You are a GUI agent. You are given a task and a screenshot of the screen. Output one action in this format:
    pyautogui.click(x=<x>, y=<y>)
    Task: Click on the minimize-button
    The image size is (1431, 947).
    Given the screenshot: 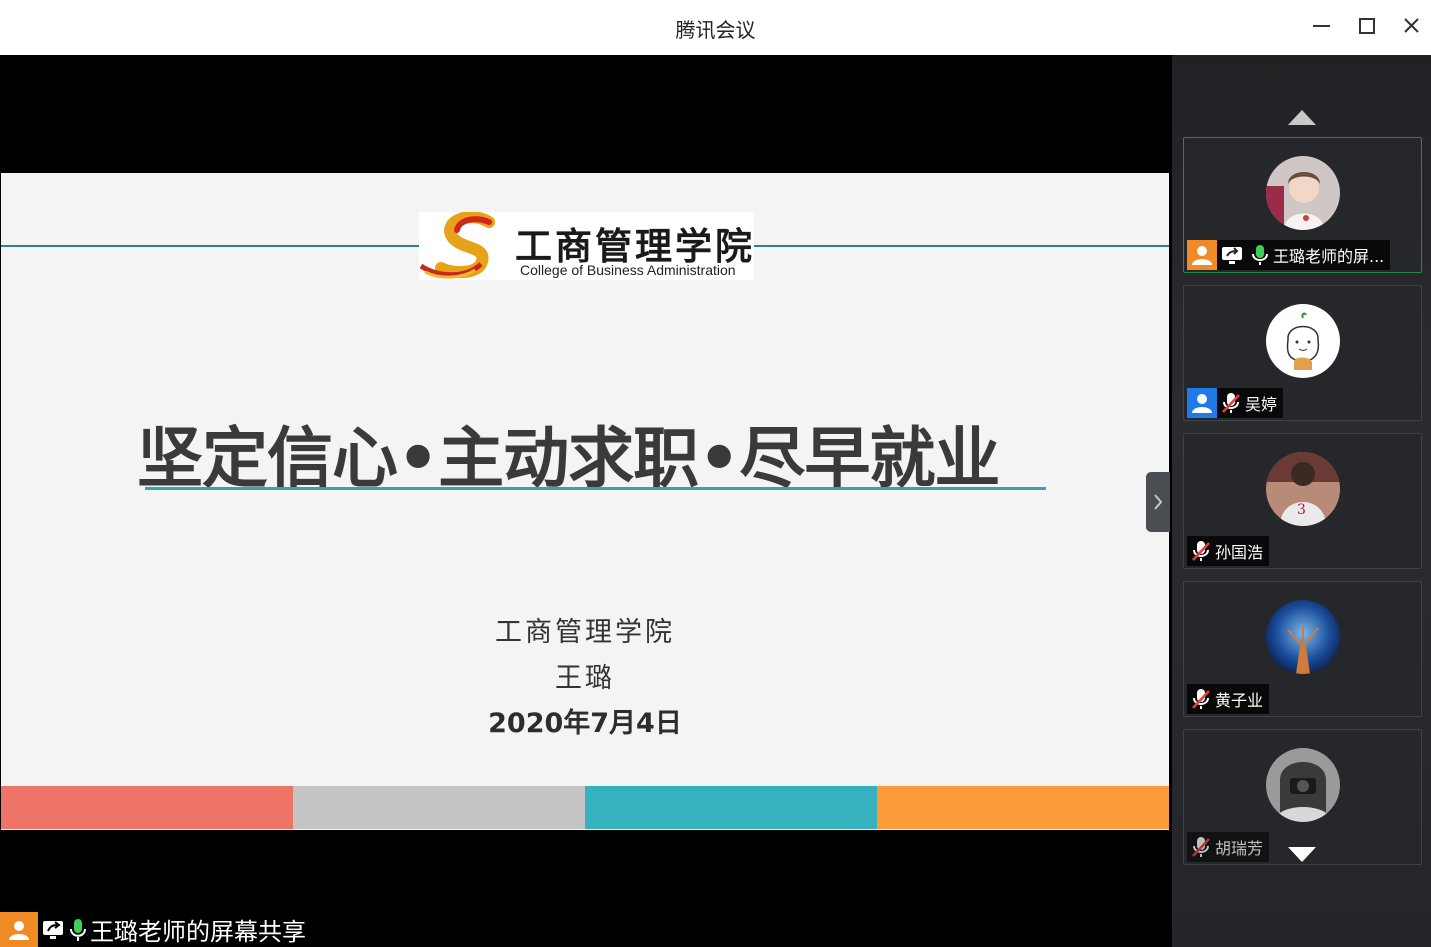 What is the action you would take?
    pyautogui.click(x=1322, y=27)
    